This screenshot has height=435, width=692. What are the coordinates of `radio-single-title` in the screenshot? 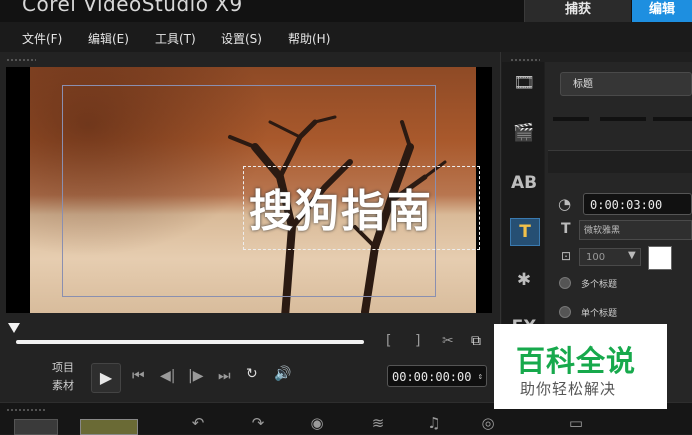 It's located at (565, 312).